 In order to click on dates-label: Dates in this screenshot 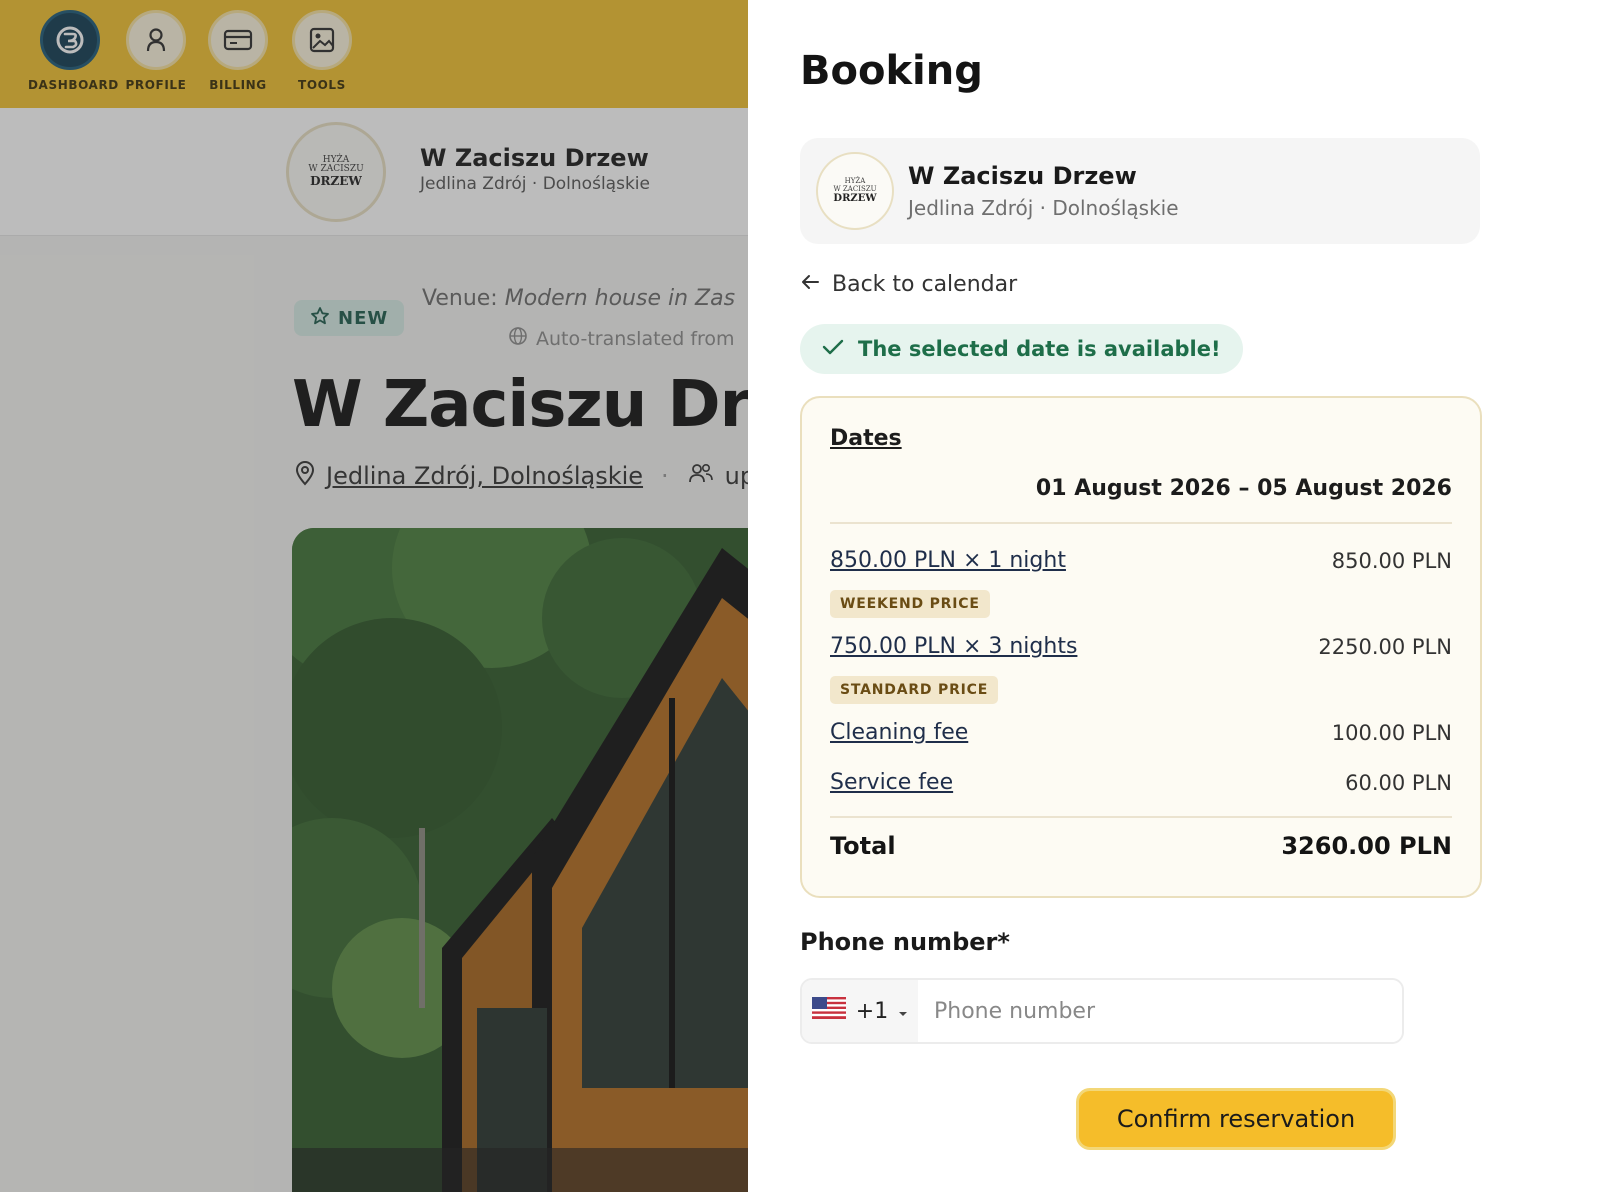, I will do `click(866, 438)`.